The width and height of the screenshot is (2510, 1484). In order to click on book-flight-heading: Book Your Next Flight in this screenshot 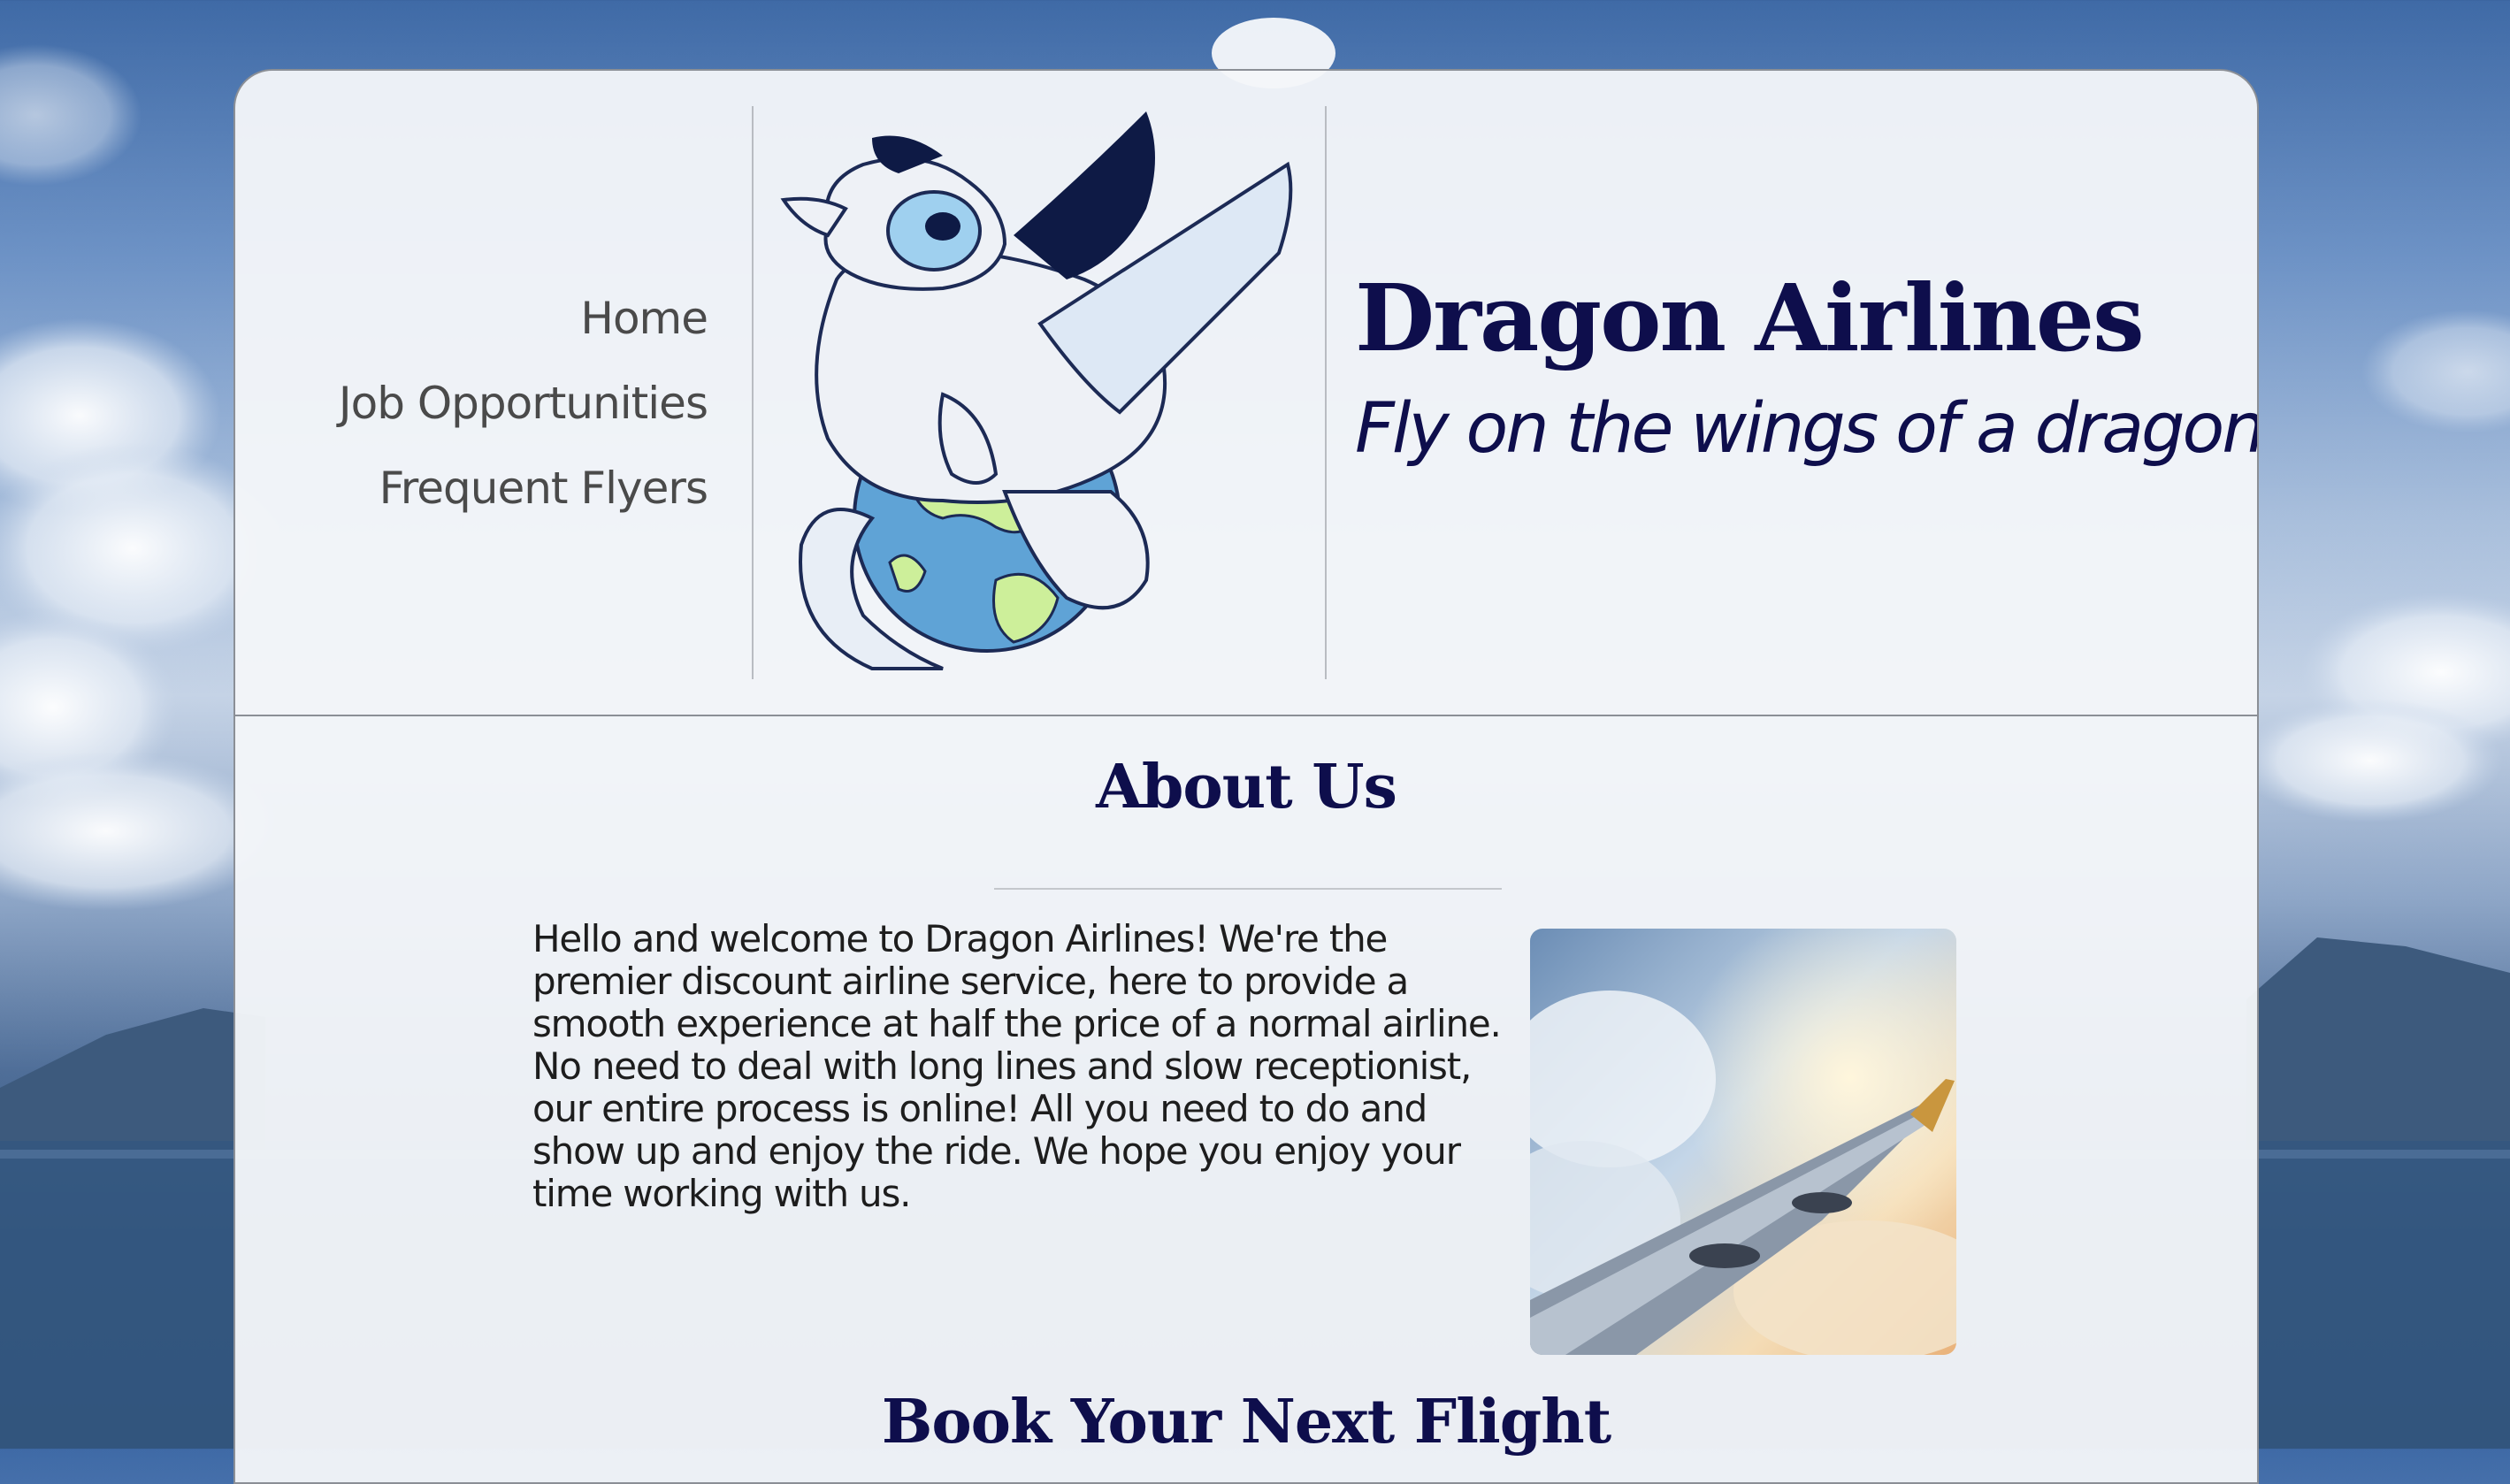, I will do `click(1246, 1422)`.